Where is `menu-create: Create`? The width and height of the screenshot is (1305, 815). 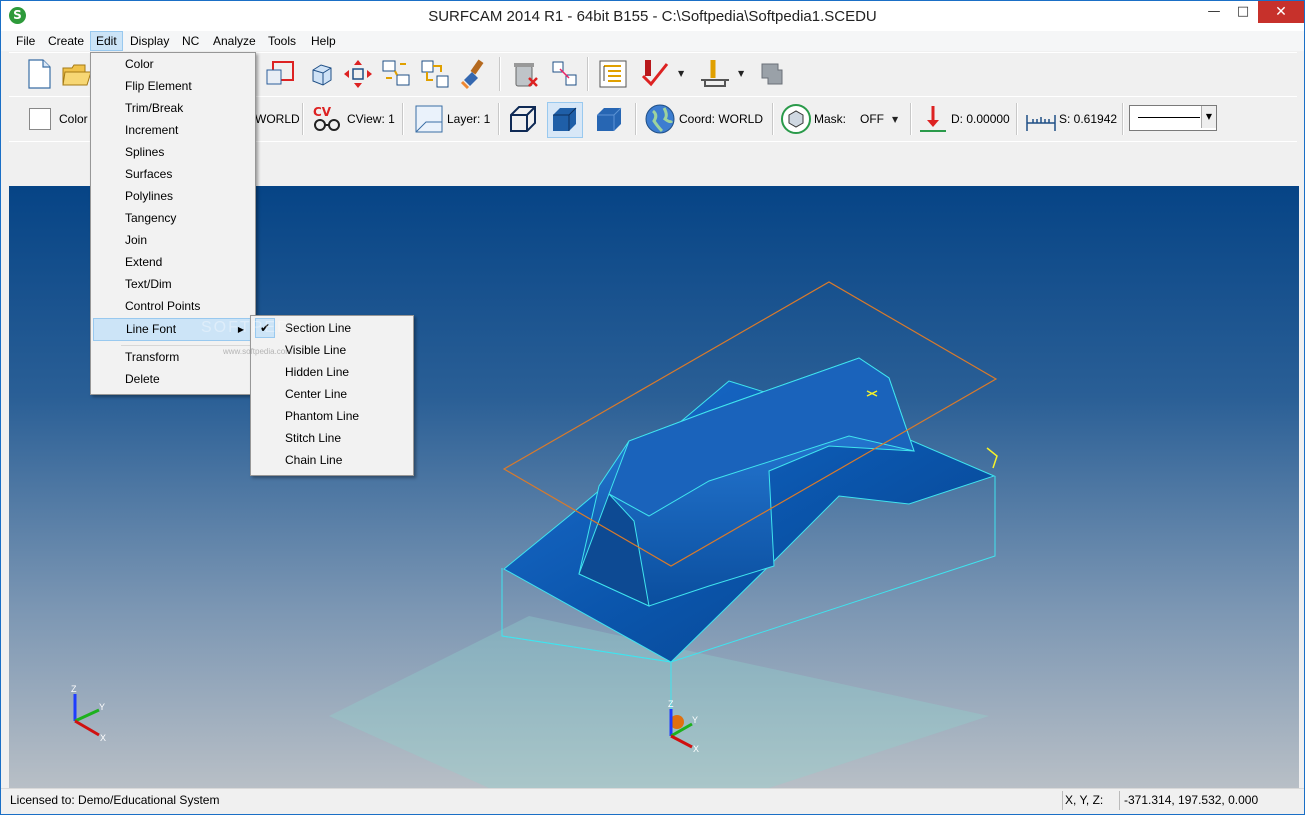
menu-create: Create is located at coordinates (66, 41).